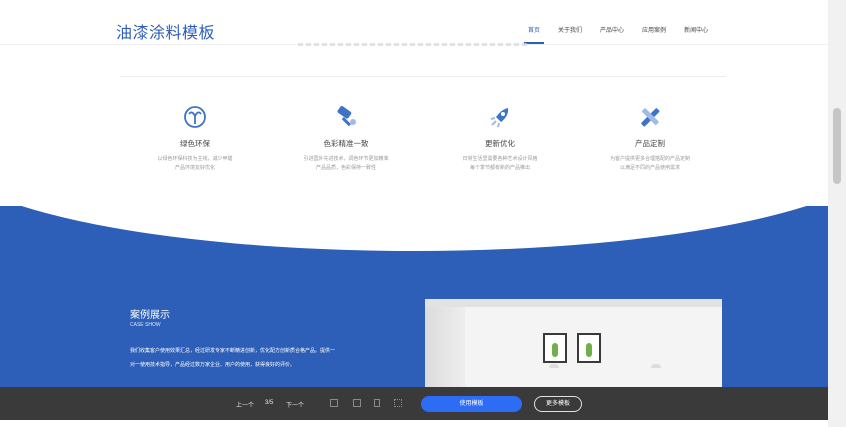 The height and width of the screenshot is (427, 846). What do you see at coordinates (346, 117) in the screenshot?
I see `paint-roller-icon` at bounding box center [346, 117].